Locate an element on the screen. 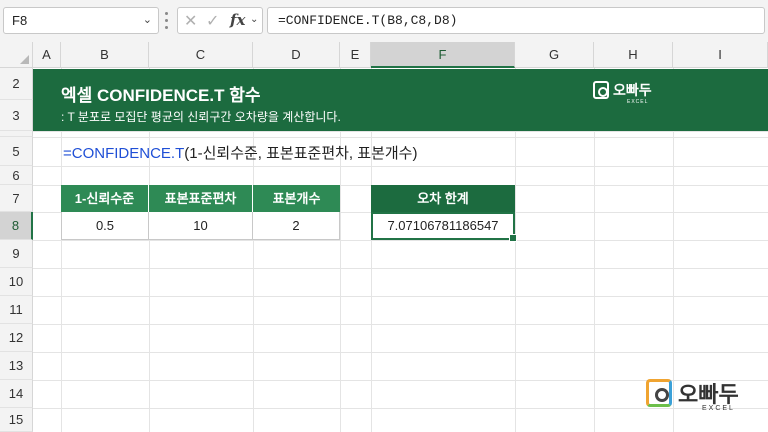 Image resolution: width=768 pixels, height=432 pixels. brand-logo: 오빠두 EXCEL is located at coordinates (633, 97).